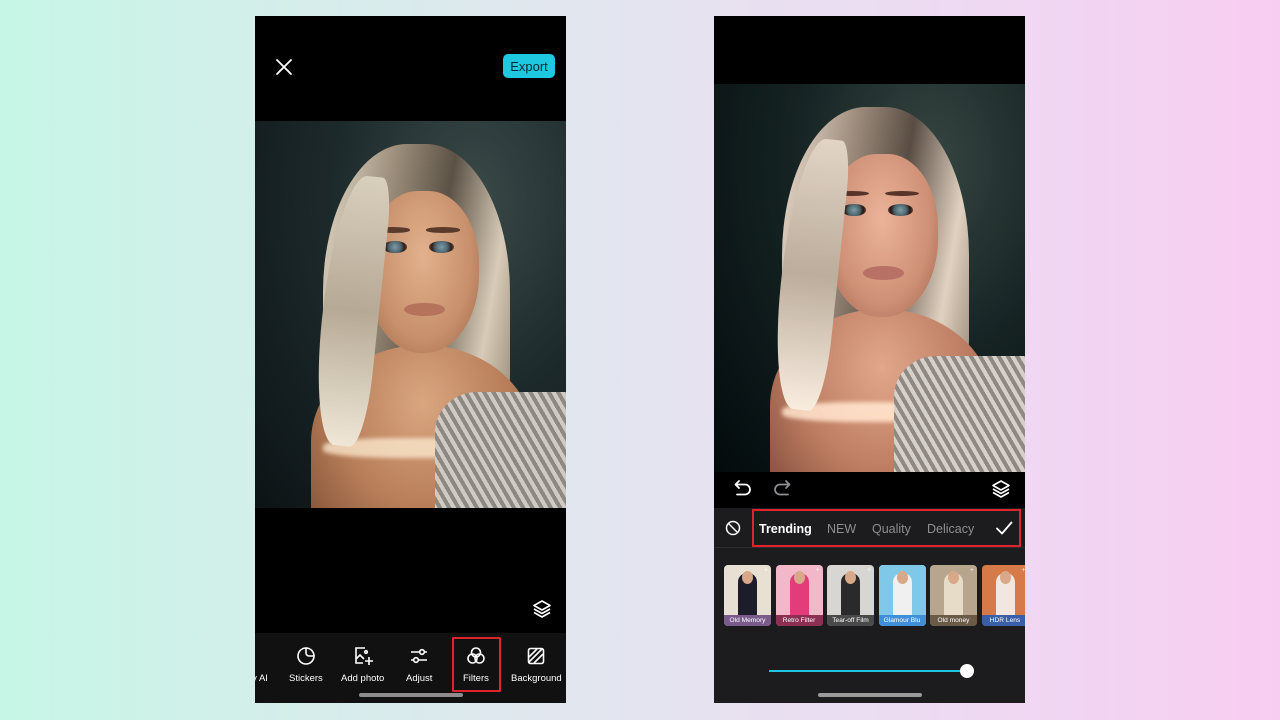 Image resolution: width=1280 pixels, height=720 pixels. What do you see at coordinates (419, 678) in the screenshot?
I see `tool-adjust-label: Adjust` at bounding box center [419, 678].